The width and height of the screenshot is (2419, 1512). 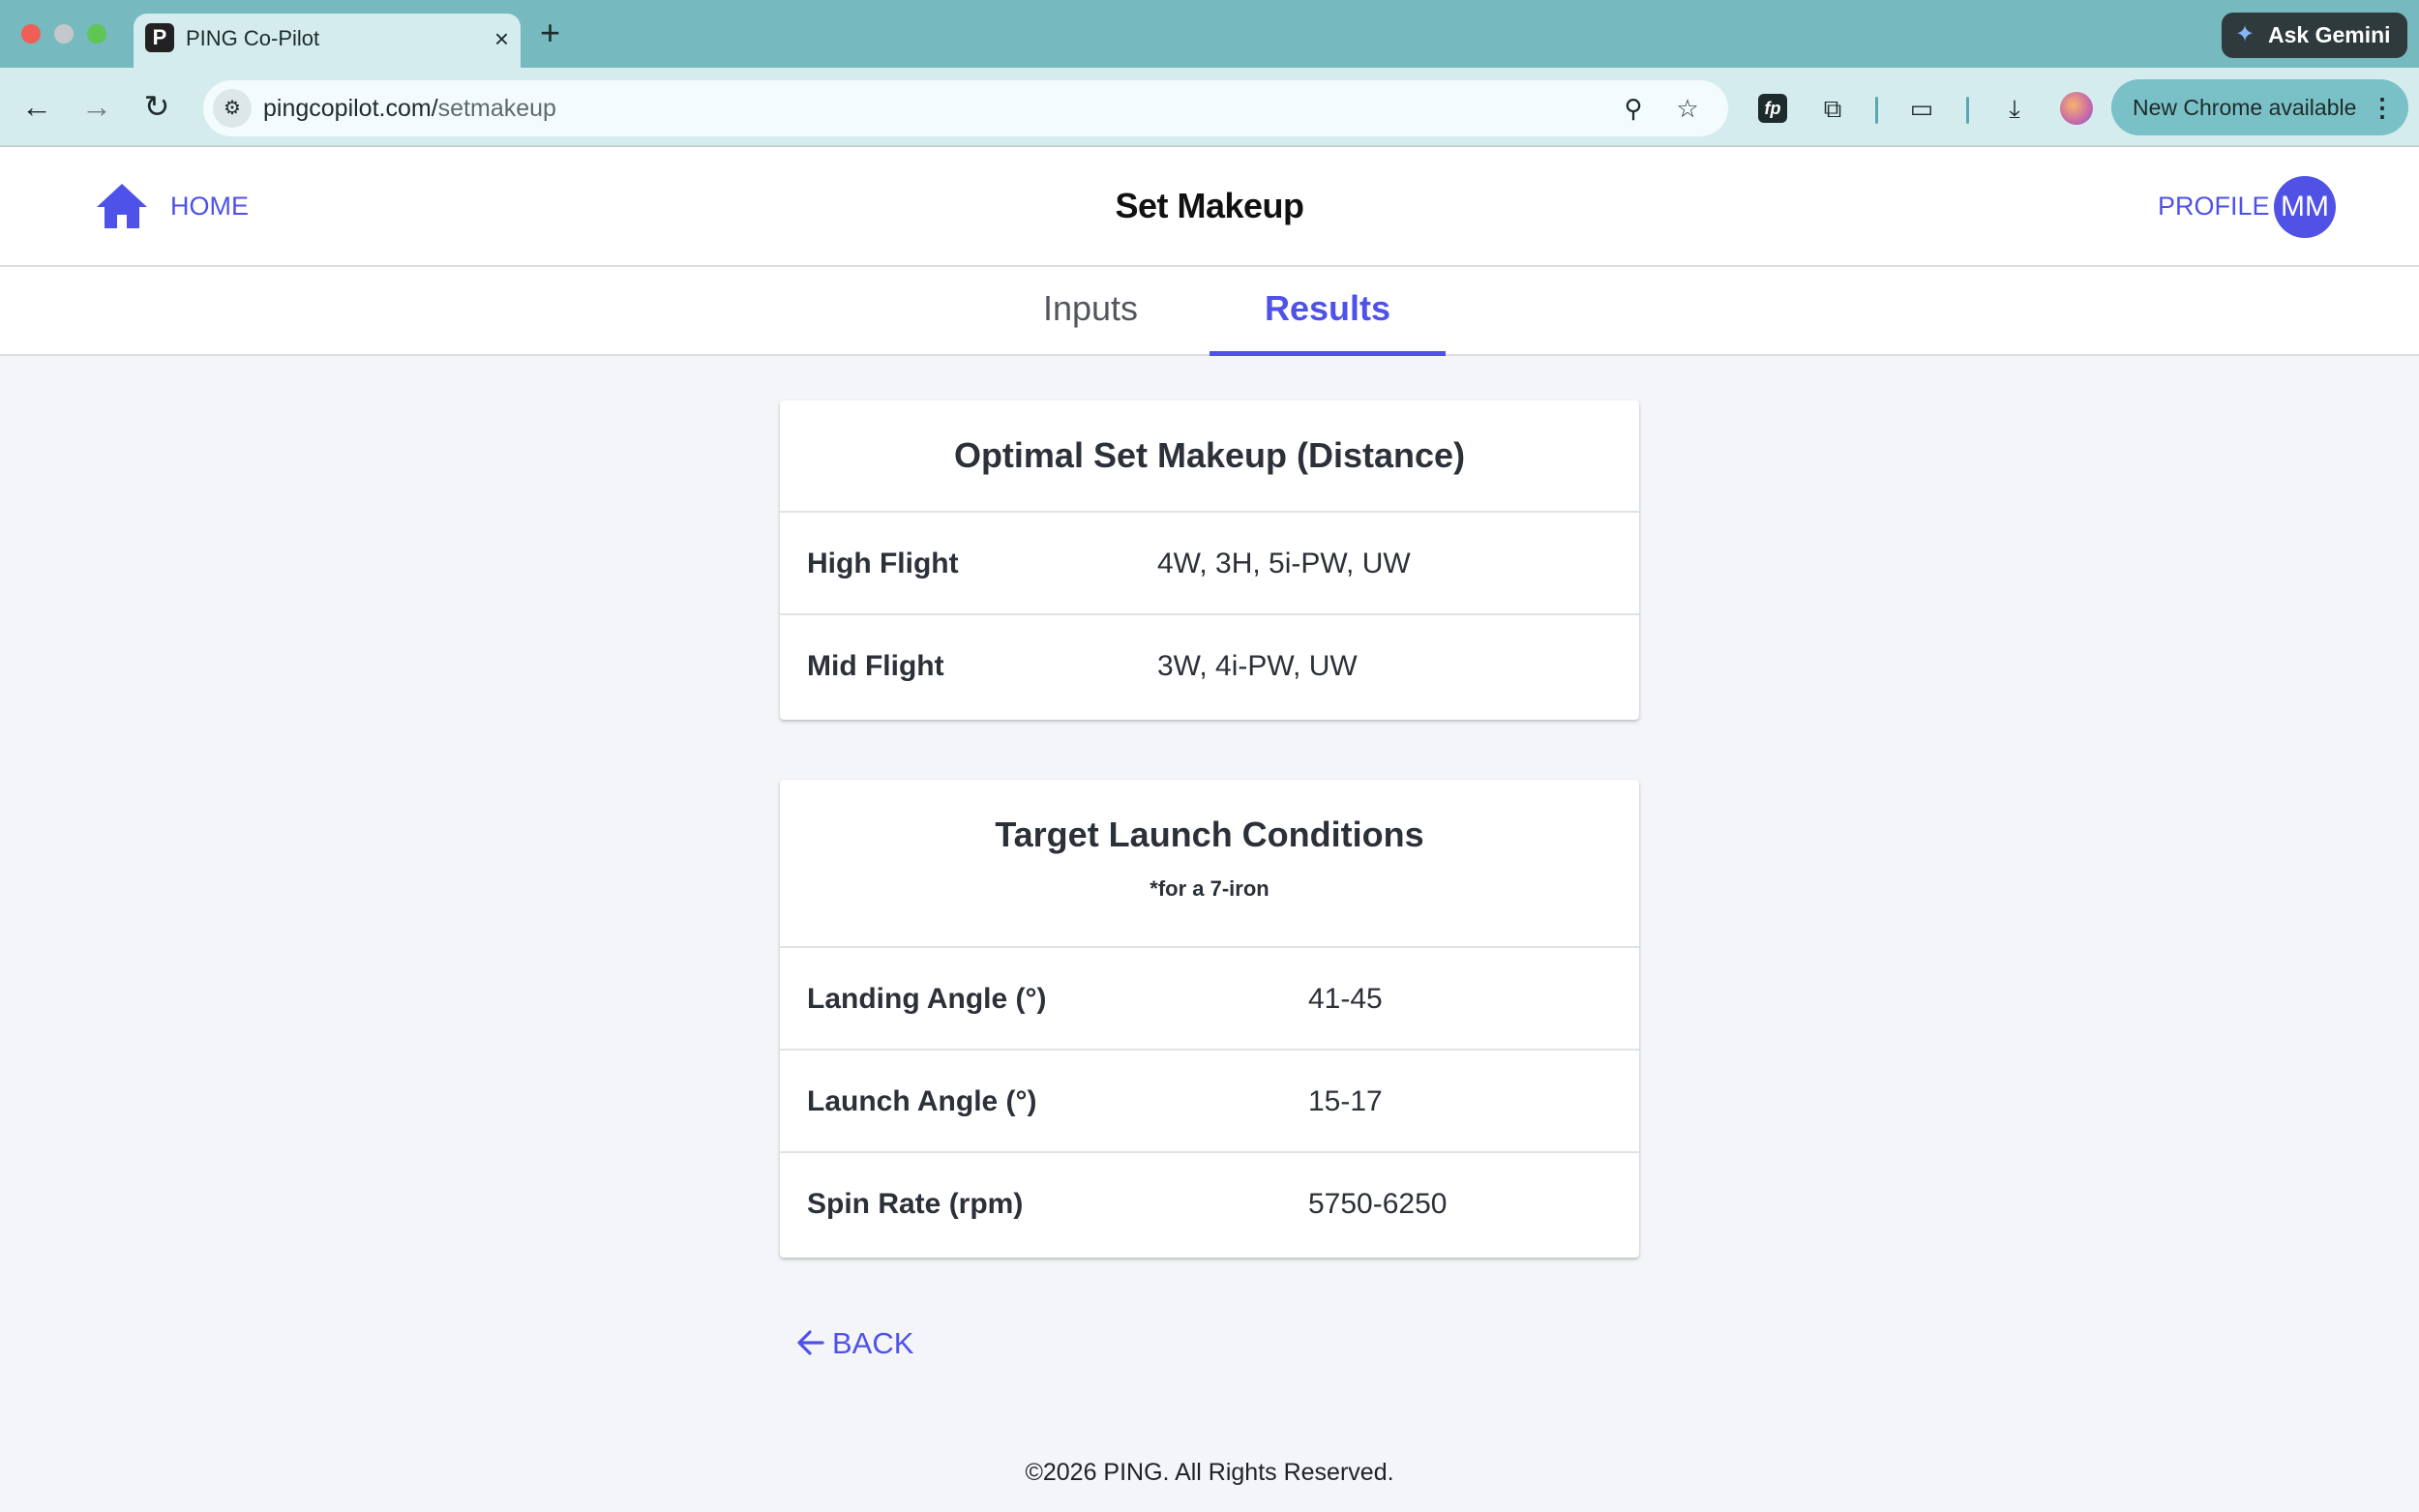 I want to click on row-value: 41-45, so click(x=1346, y=999).